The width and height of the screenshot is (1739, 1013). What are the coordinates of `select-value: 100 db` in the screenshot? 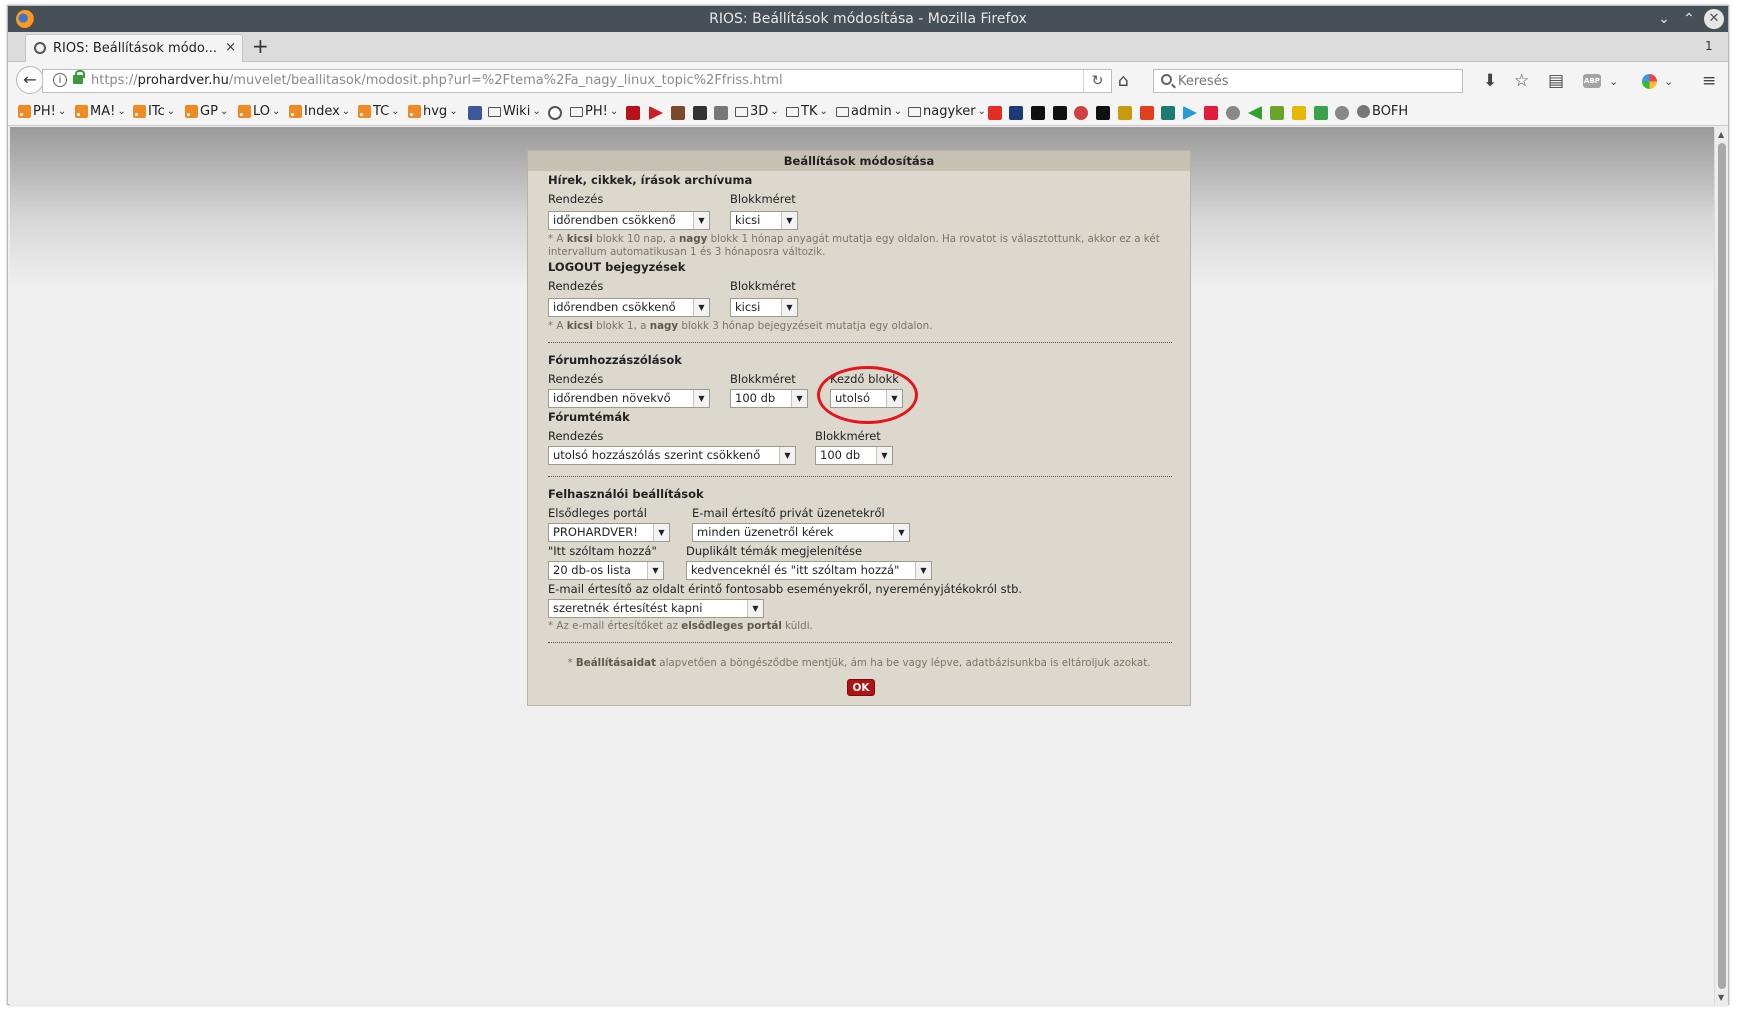 It's located at (840, 455).